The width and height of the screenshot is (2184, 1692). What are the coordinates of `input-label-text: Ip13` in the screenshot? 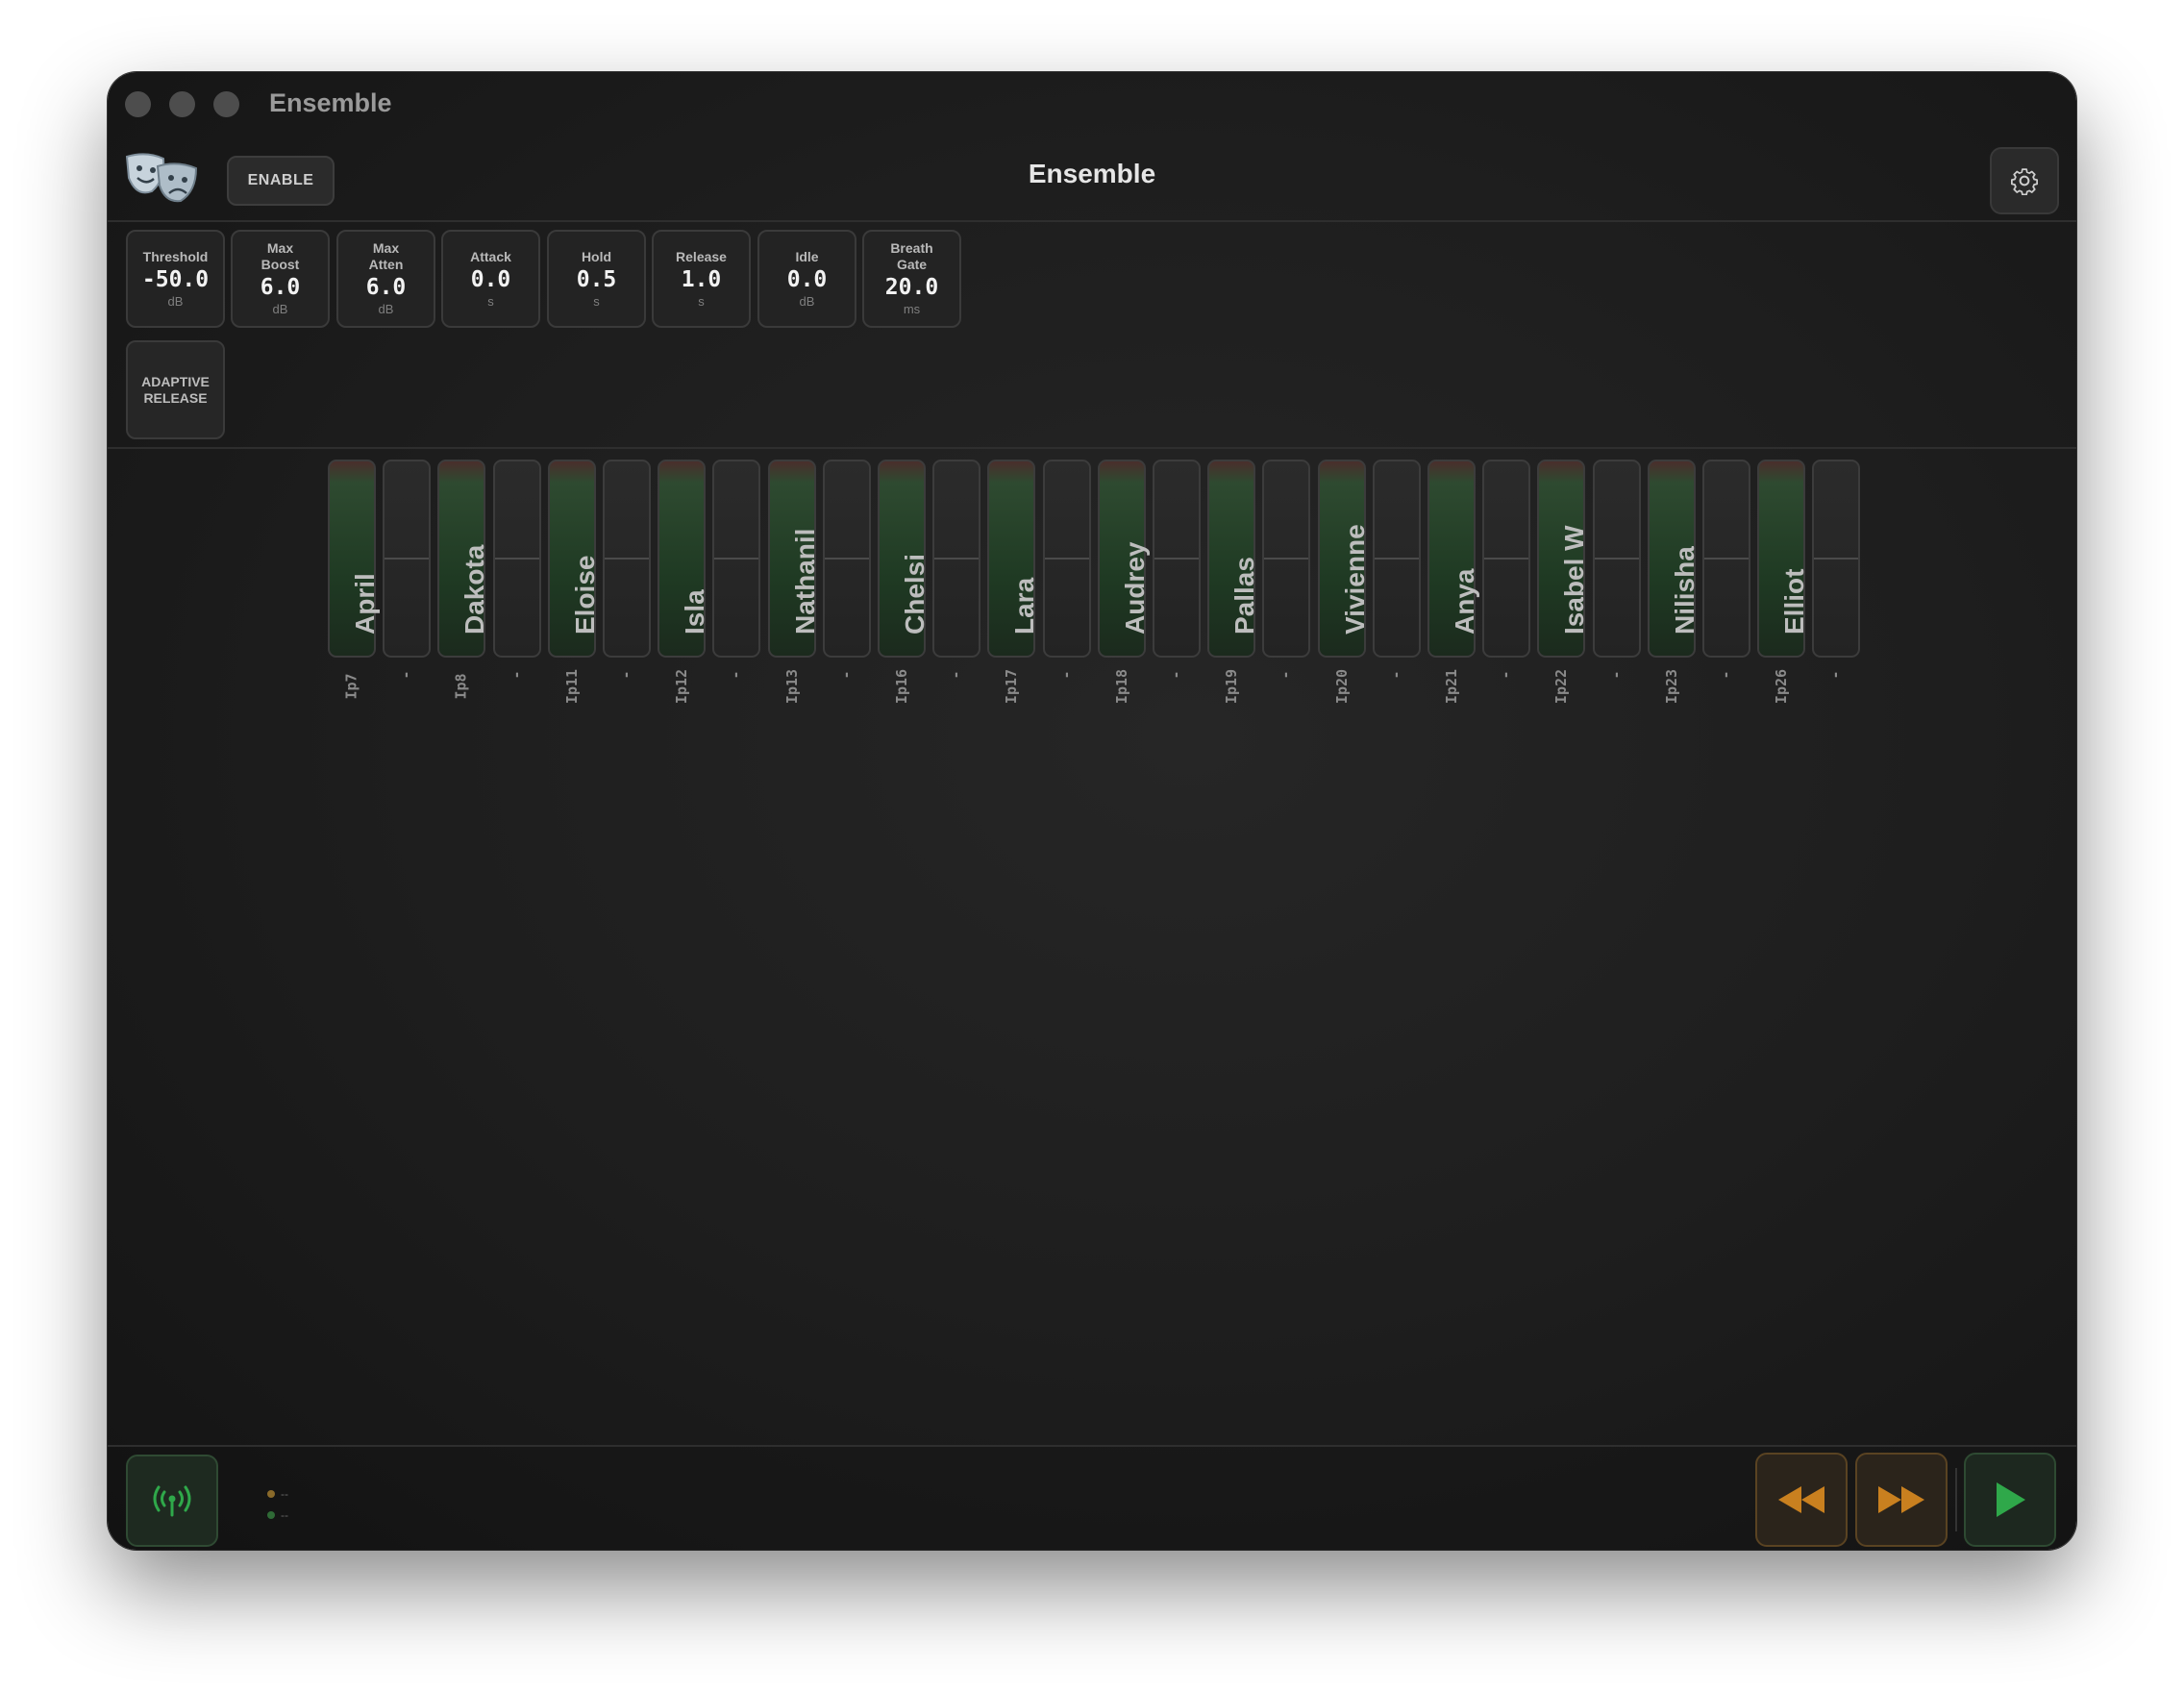 It's located at (792, 686).